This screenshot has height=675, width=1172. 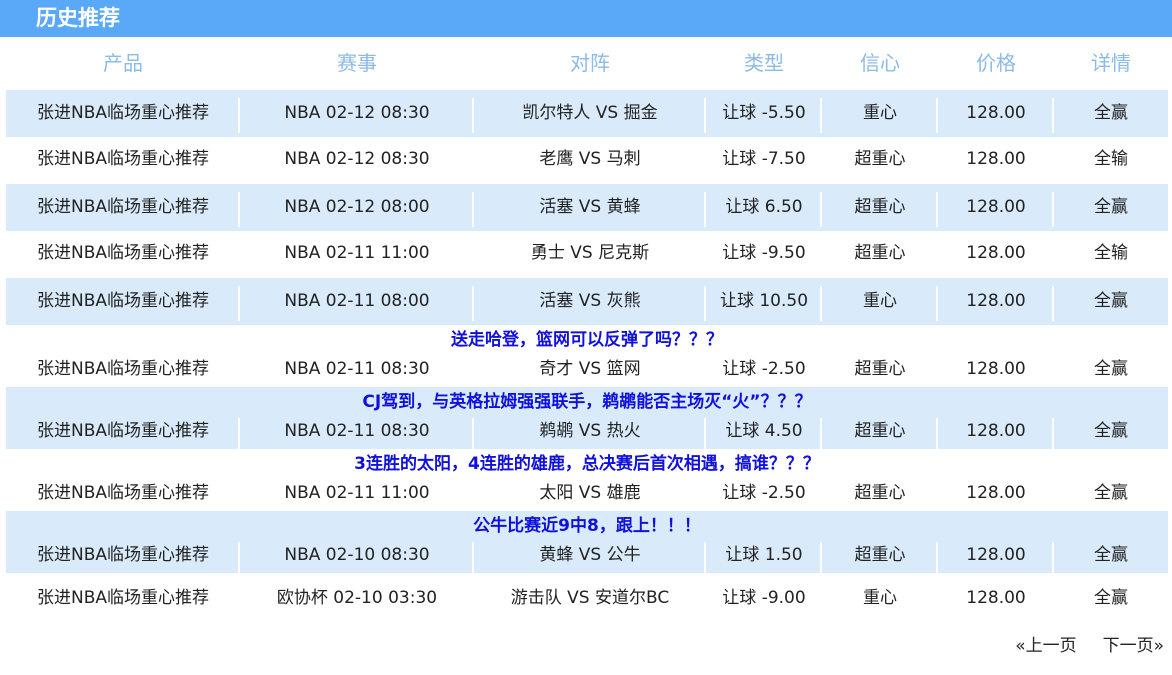 What do you see at coordinates (1133, 646) in the screenshot?
I see `next-page-link: 下一页»` at bounding box center [1133, 646].